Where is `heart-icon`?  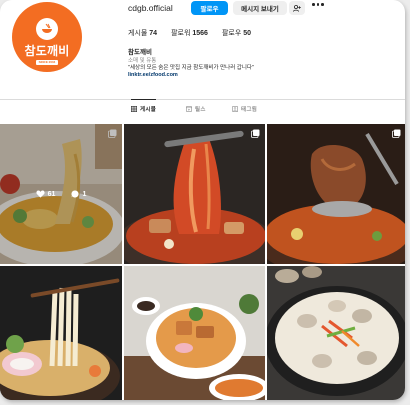
heart-icon is located at coordinates (40, 194).